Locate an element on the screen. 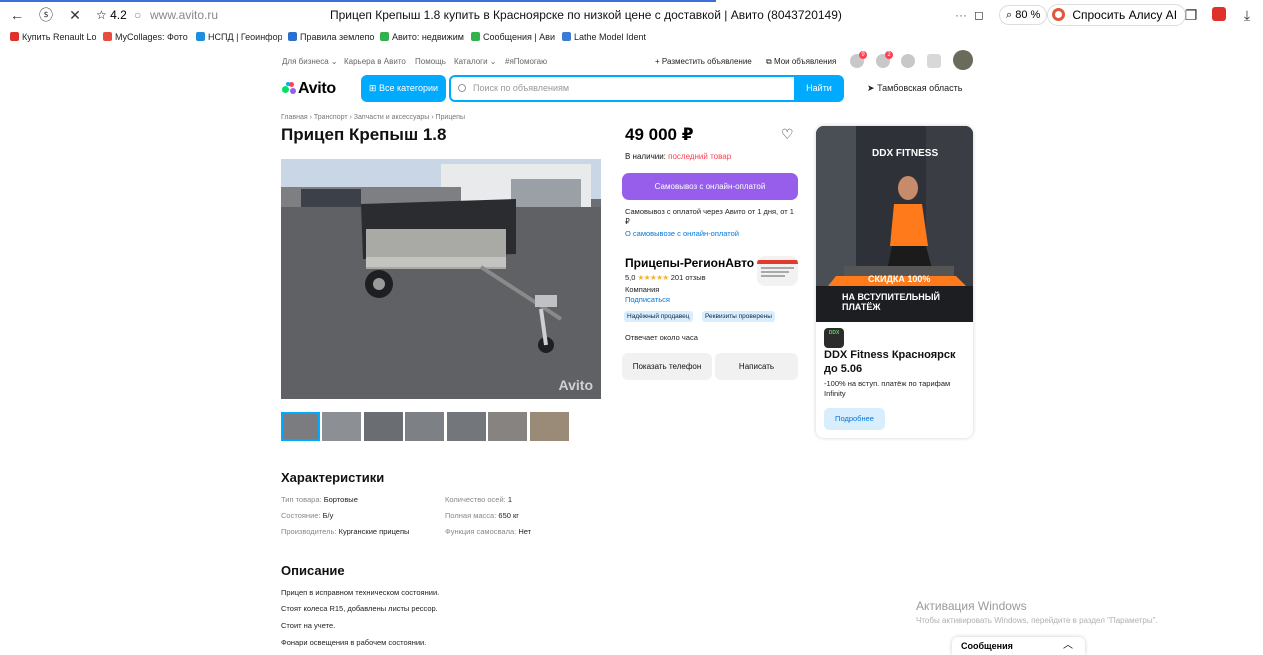 This screenshot has height=655, width=1263. copy-icon: ⧉ is located at coordinates (769, 61).